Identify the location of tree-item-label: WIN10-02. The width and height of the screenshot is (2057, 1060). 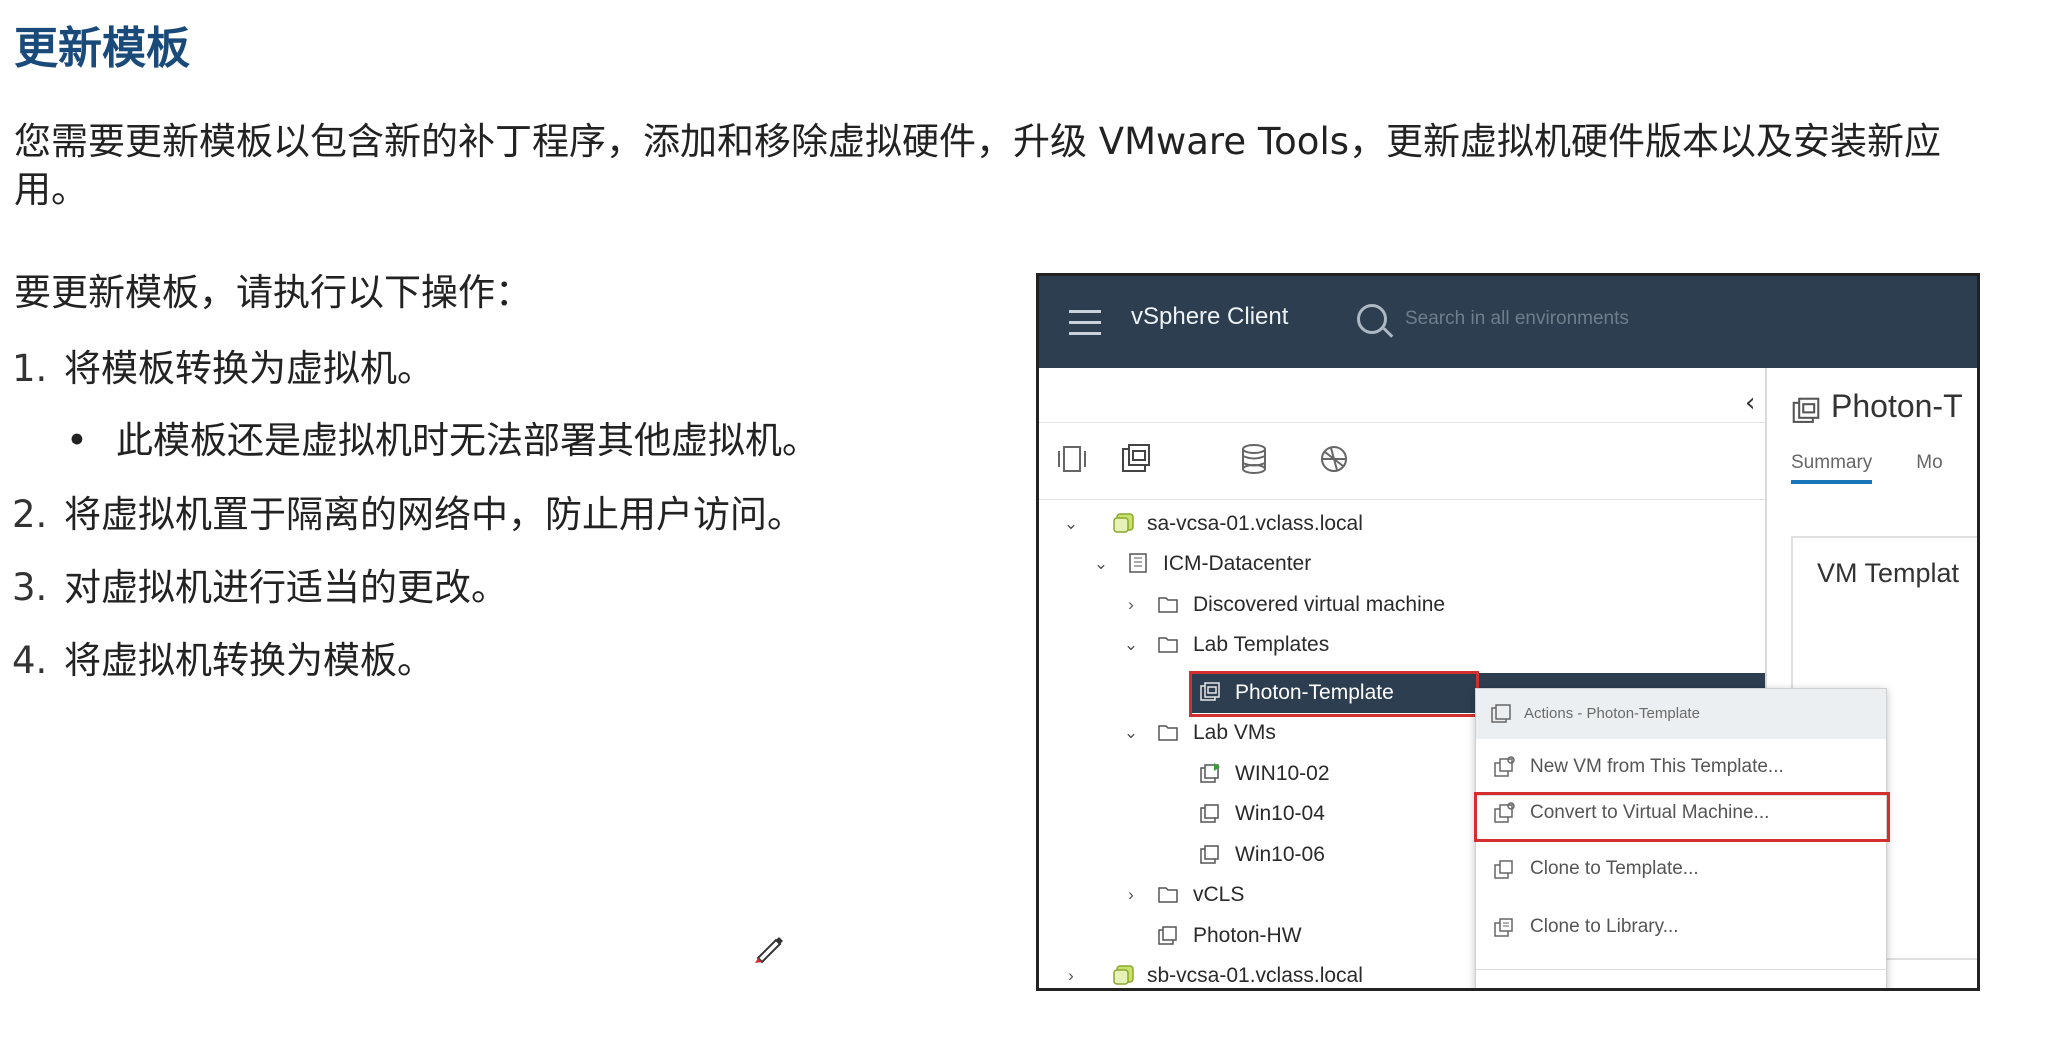
(1282, 773).